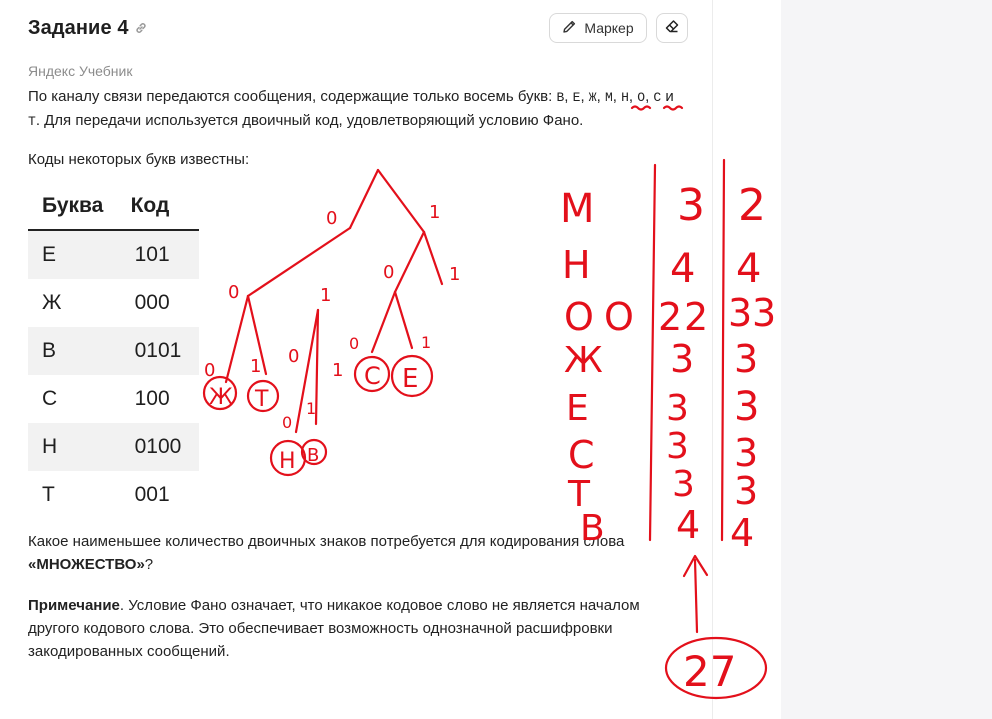 This screenshot has width=992, height=719. Describe the element at coordinates (78, 447) in the screenshot. I see `letter-cell: Н` at that location.